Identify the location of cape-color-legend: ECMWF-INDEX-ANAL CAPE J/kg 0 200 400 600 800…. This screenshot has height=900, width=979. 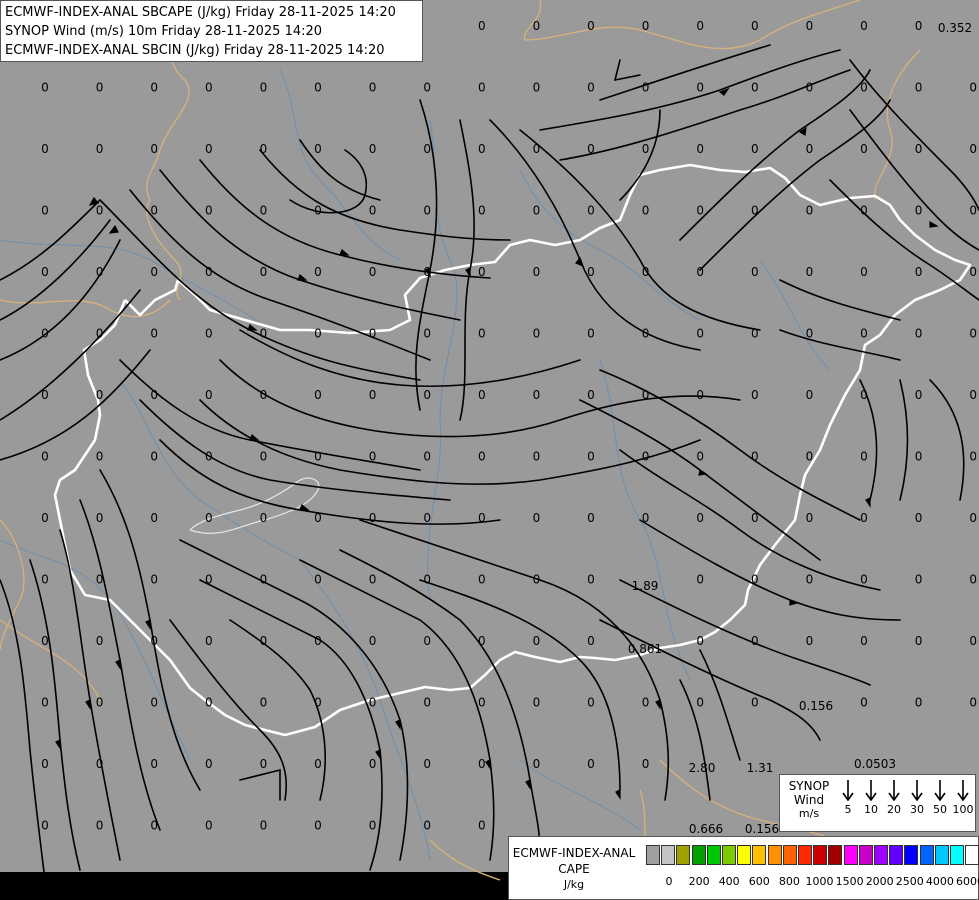
(743, 868).